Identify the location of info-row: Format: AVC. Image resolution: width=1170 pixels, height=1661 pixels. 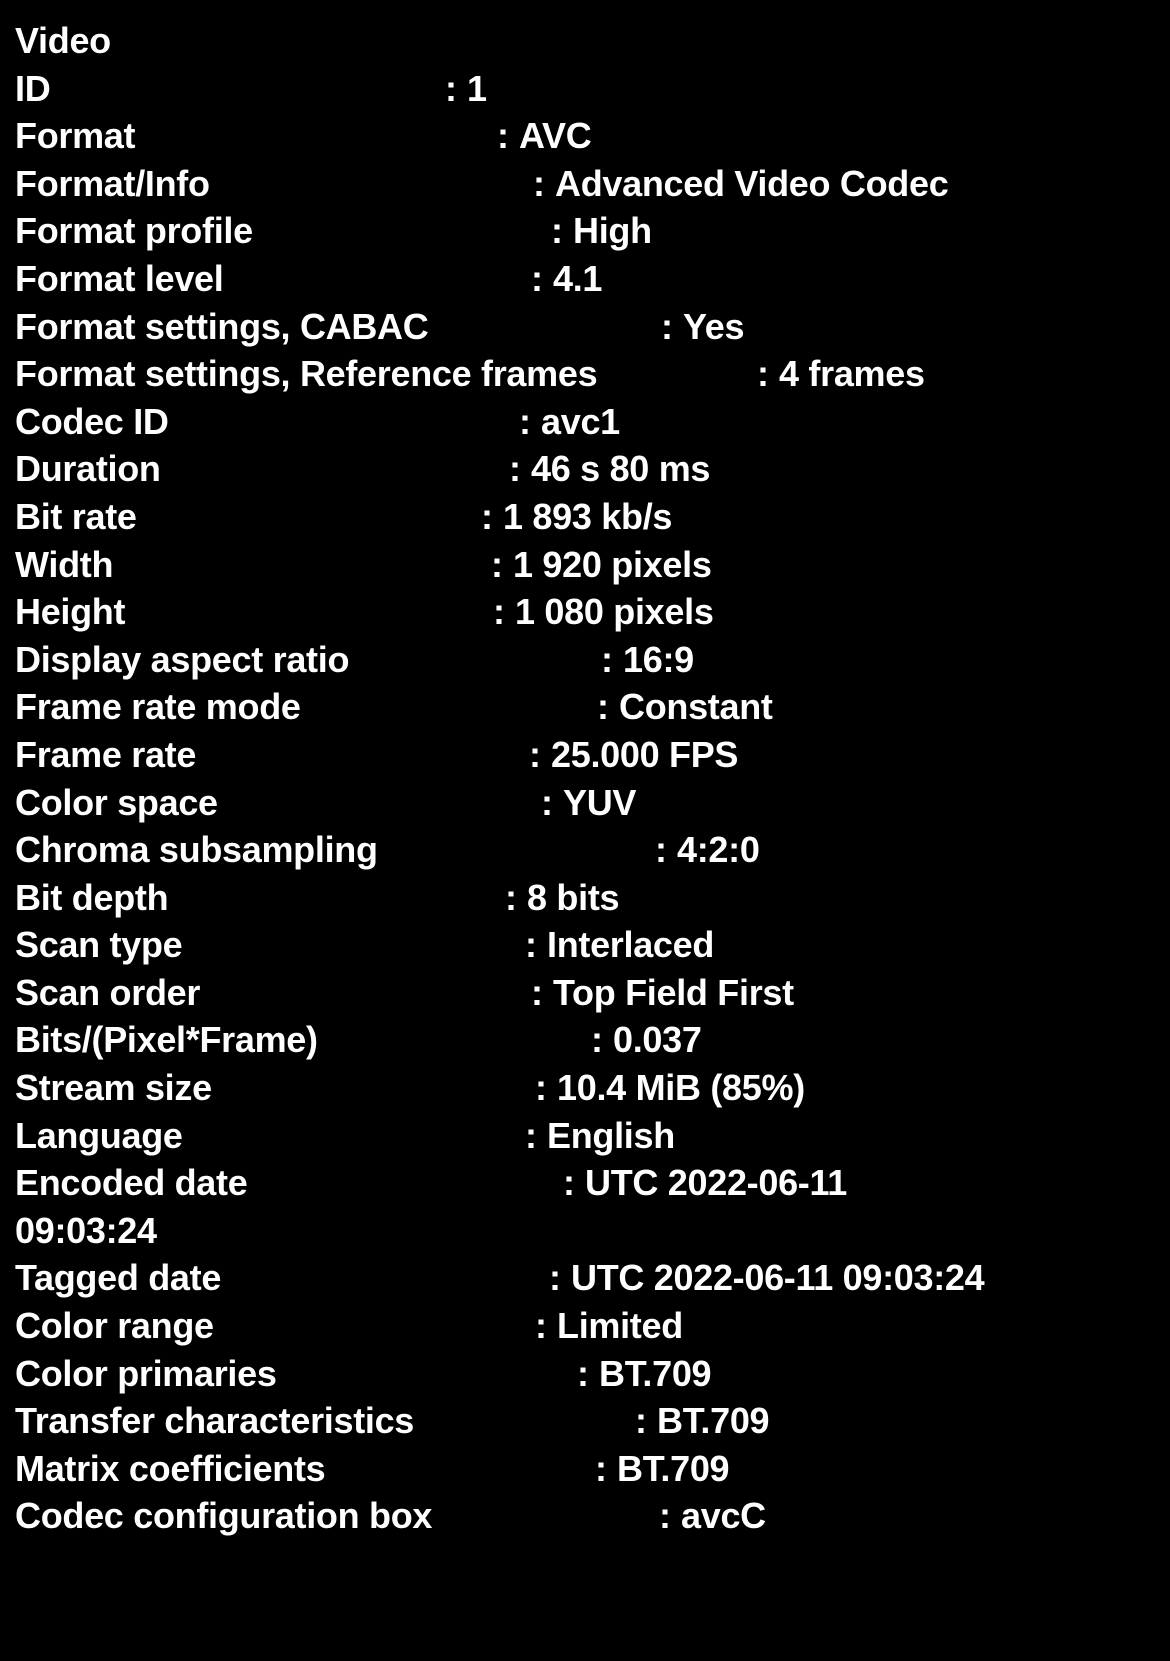
(592, 136).